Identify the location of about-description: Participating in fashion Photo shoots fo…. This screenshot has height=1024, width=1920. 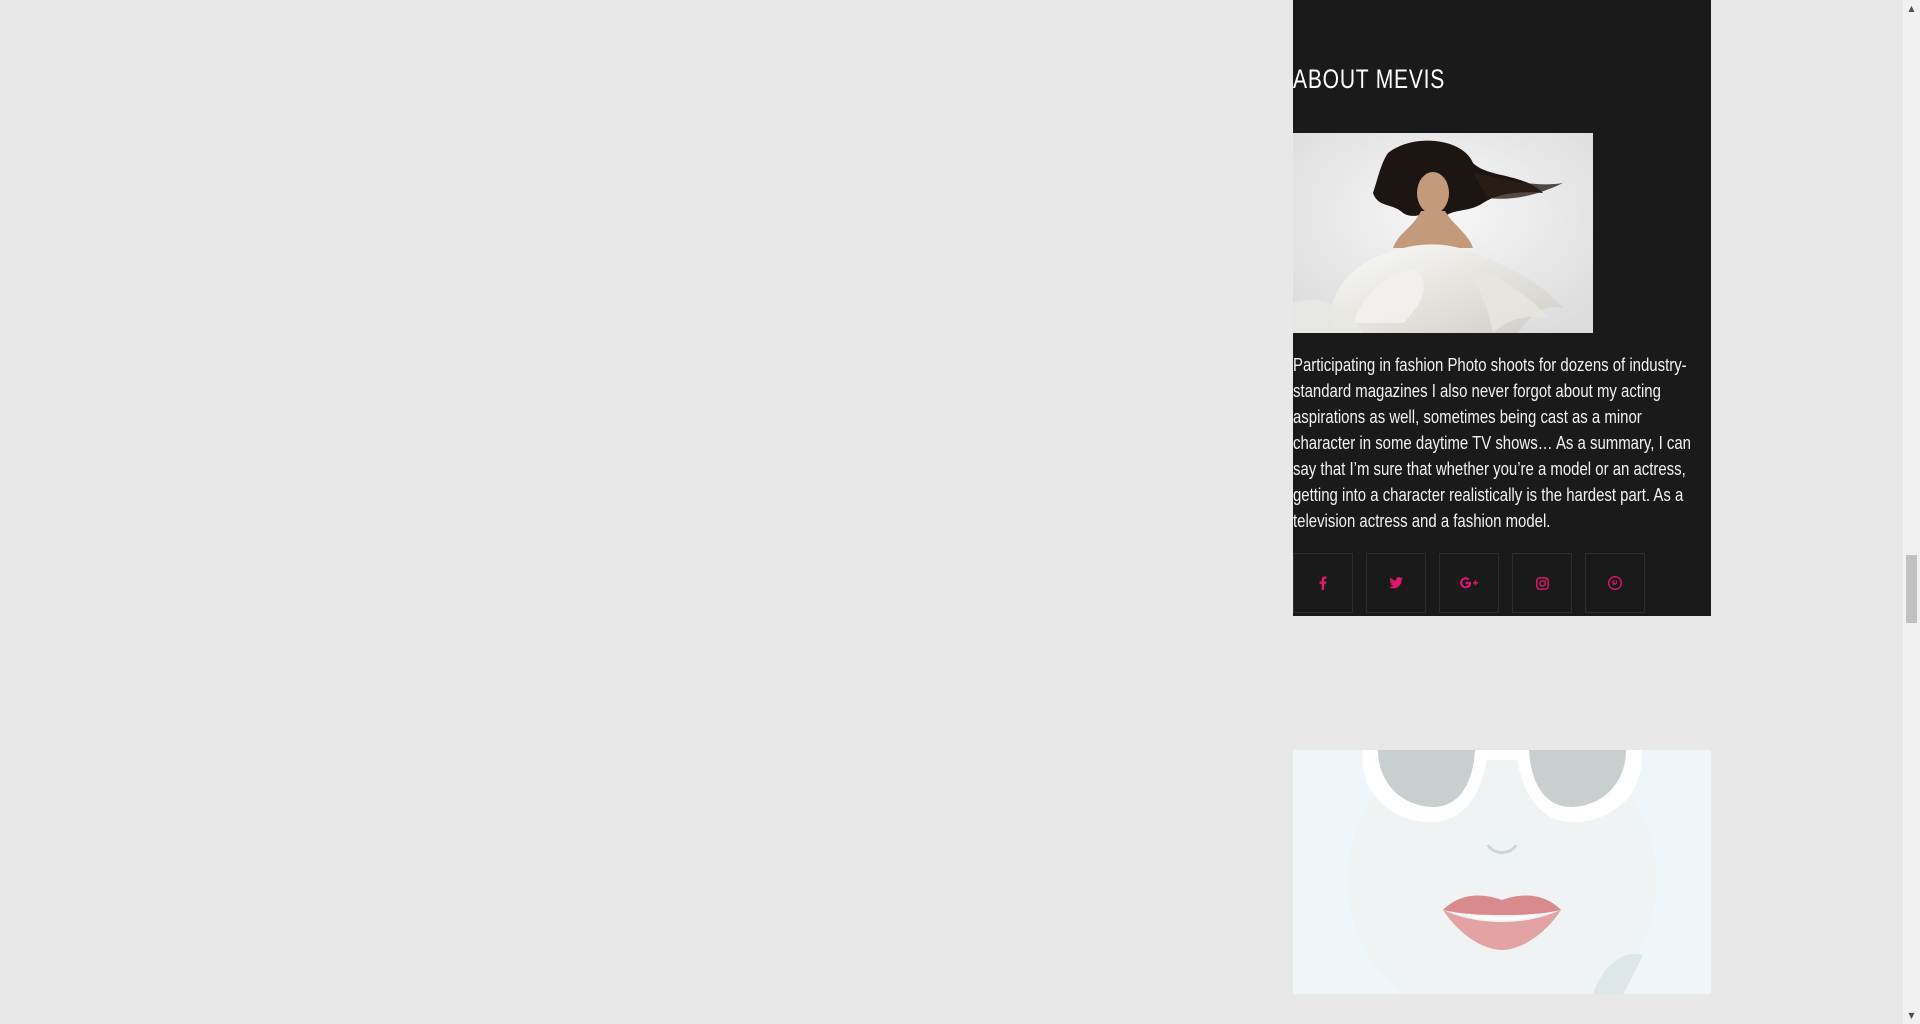
(1492, 443).